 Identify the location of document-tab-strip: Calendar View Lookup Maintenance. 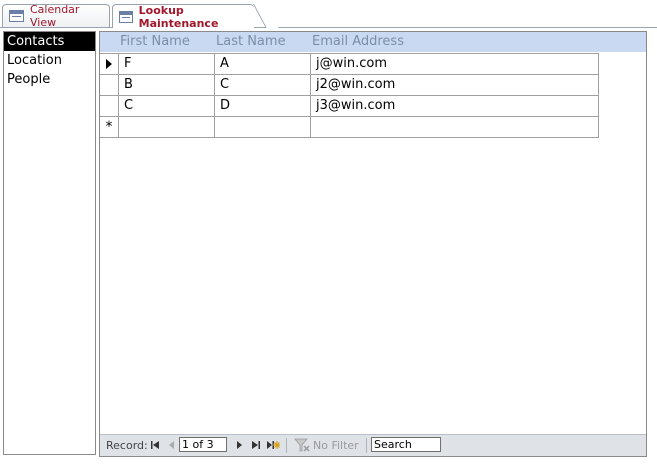
(328, 15).